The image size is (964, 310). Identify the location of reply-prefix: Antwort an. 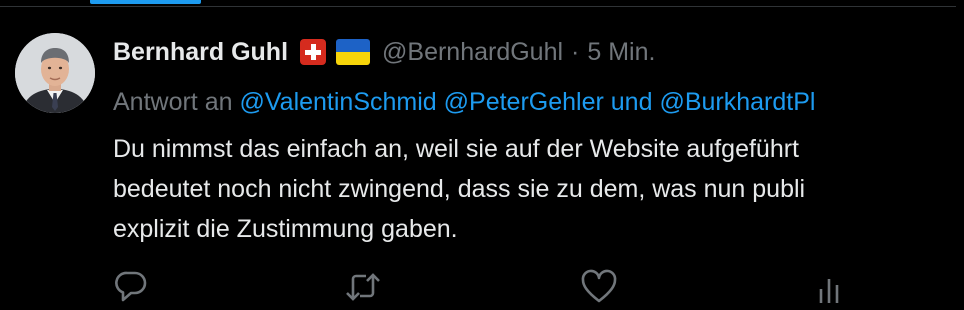
(173, 102).